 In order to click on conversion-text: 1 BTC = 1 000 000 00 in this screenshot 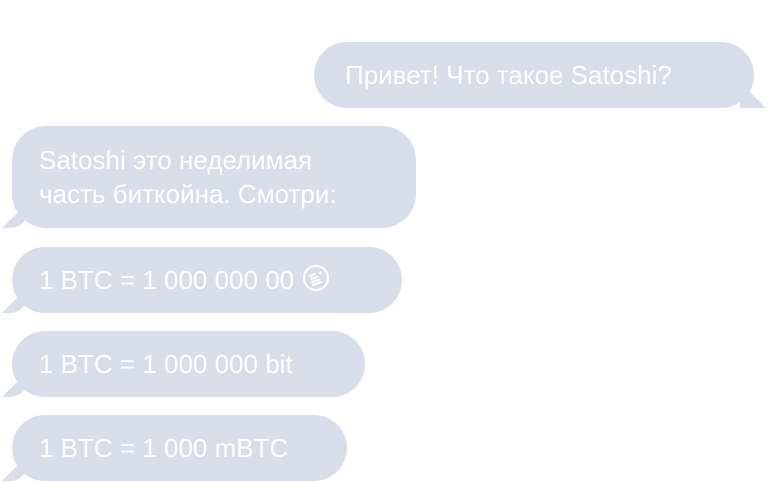, I will do `click(167, 280)`.